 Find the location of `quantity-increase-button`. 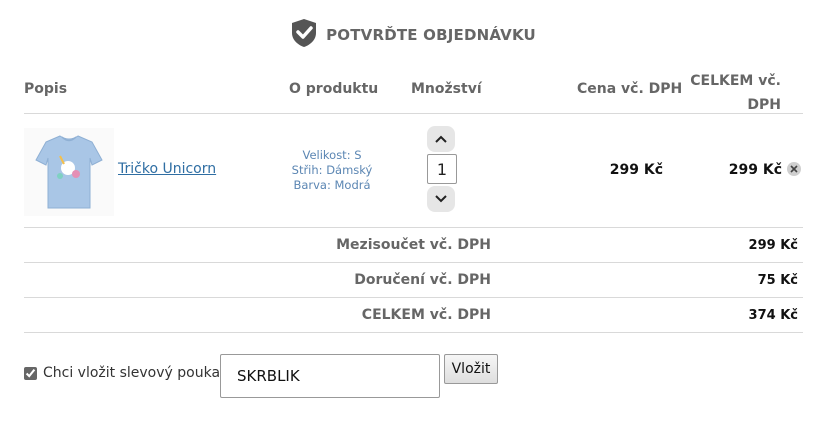

quantity-increase-button is located at coordinates (441, 139).